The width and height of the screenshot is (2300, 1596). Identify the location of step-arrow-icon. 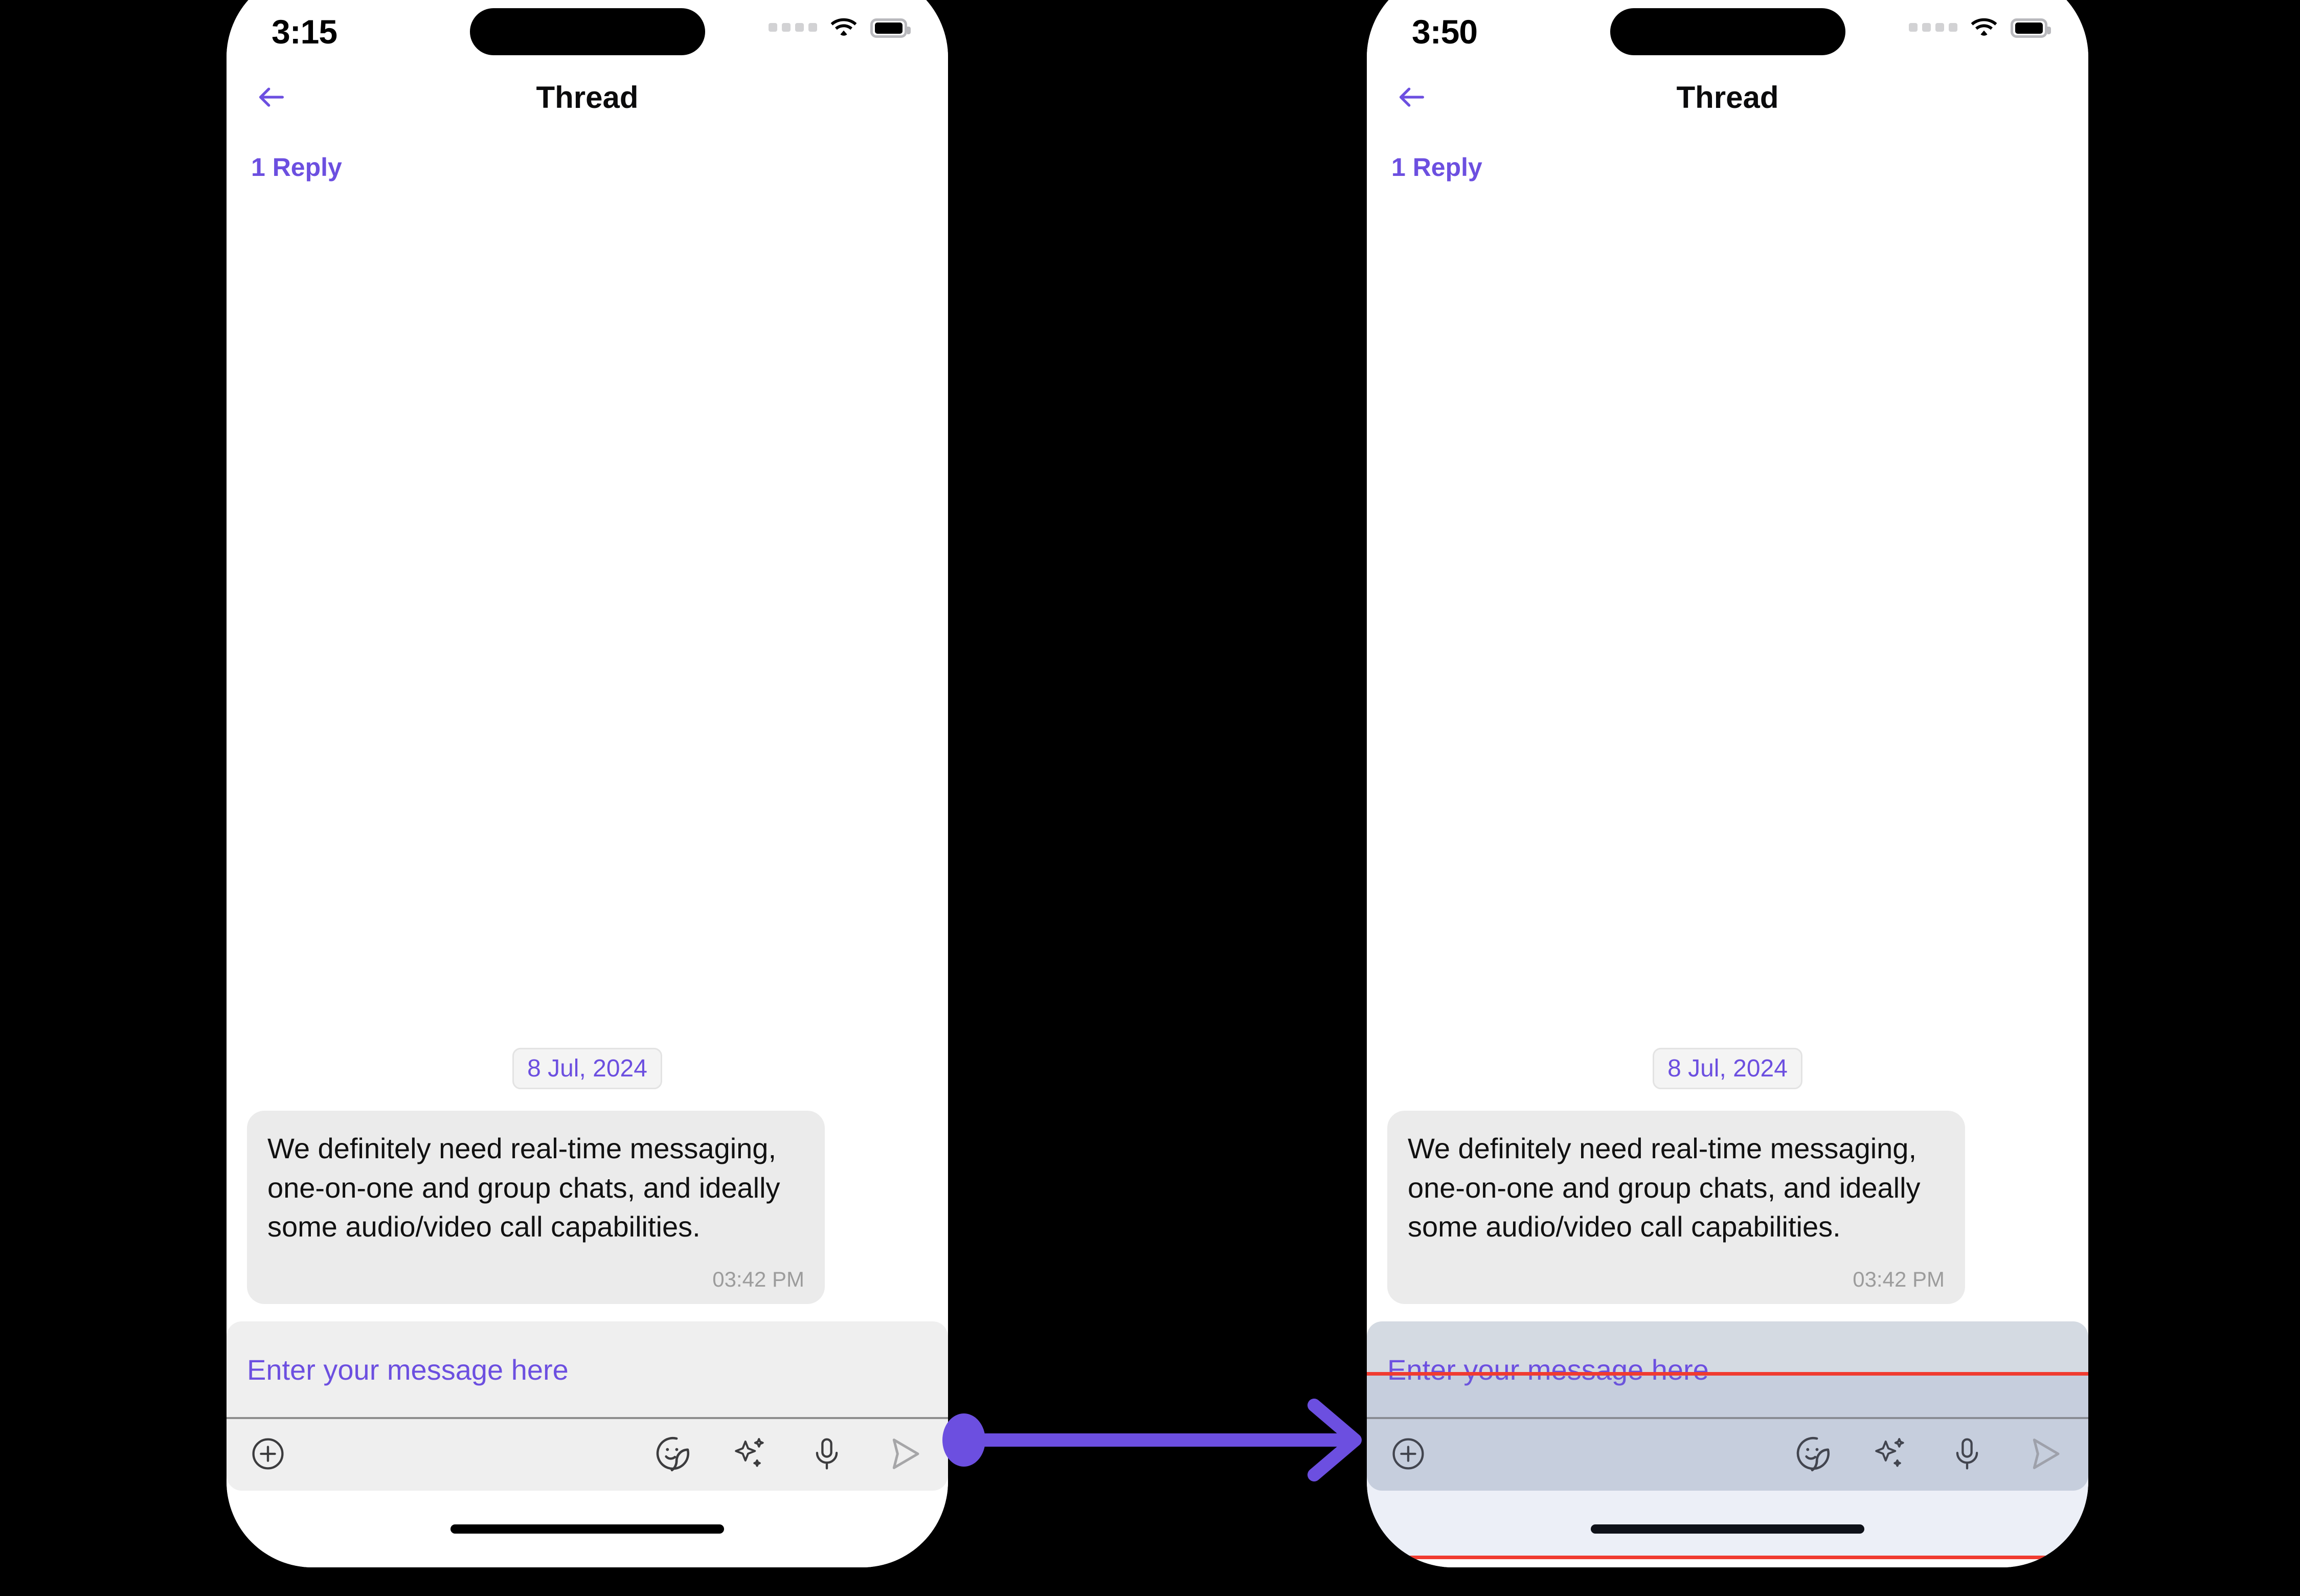
(1152, 1440).